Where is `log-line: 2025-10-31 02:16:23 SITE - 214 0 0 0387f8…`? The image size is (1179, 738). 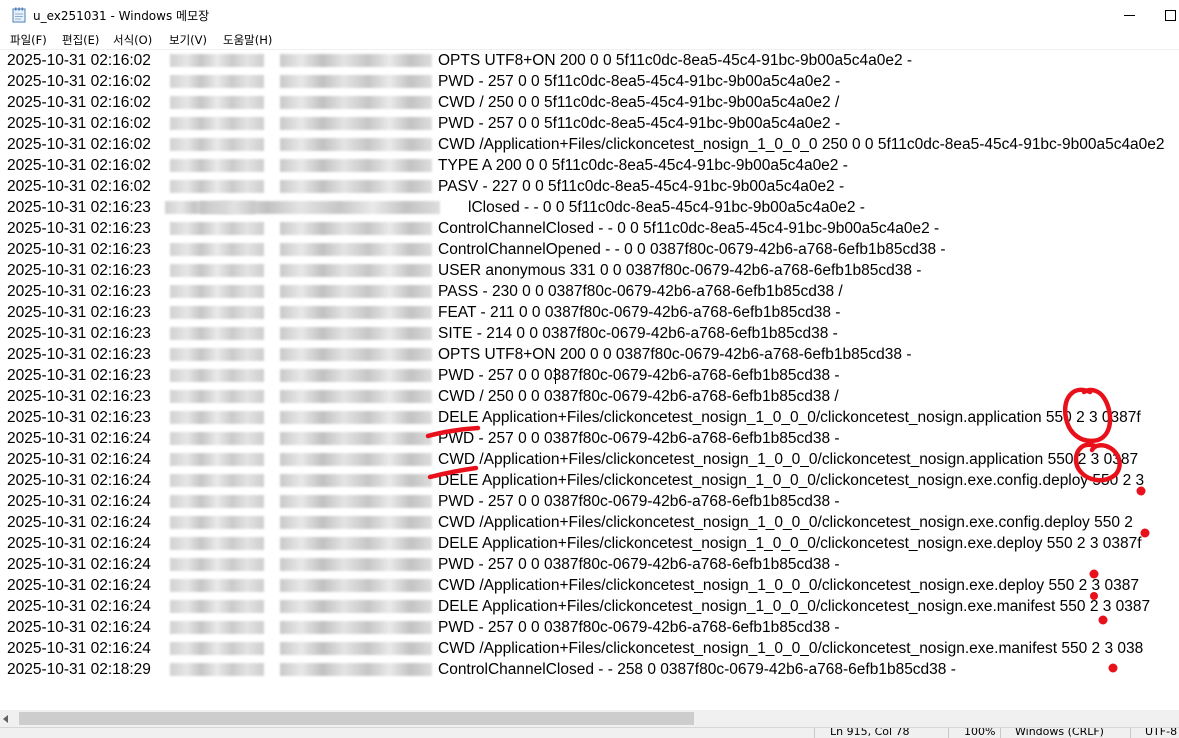
log-line: 2025-10-31 02:16:23 SITE - 214 0 0 0387f8… is located at coordinates (589, 333).